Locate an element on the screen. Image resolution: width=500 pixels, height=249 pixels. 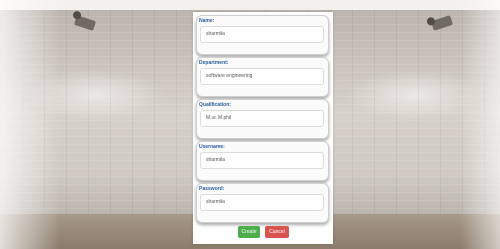
password-input: sharmila is located at coordinates (262, 202).